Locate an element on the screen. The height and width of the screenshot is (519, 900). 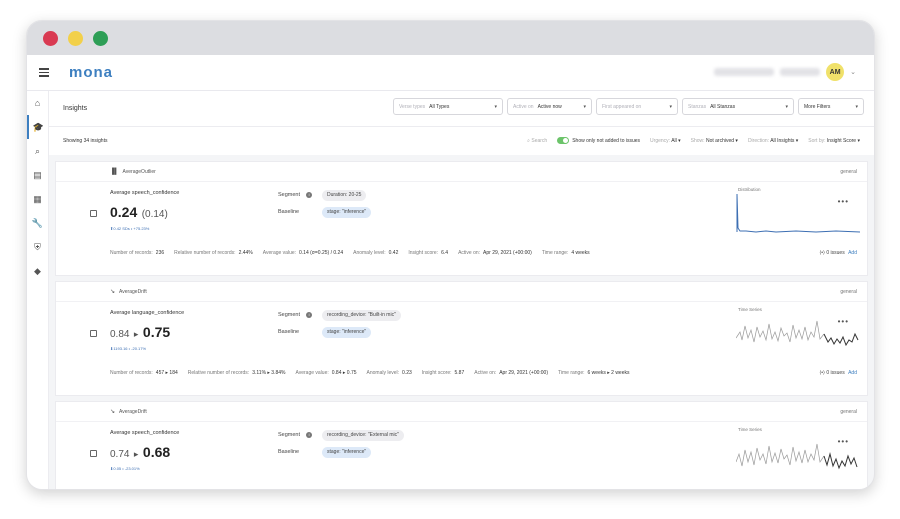
stat-key: Time range: is located at coordinates (555, 253).